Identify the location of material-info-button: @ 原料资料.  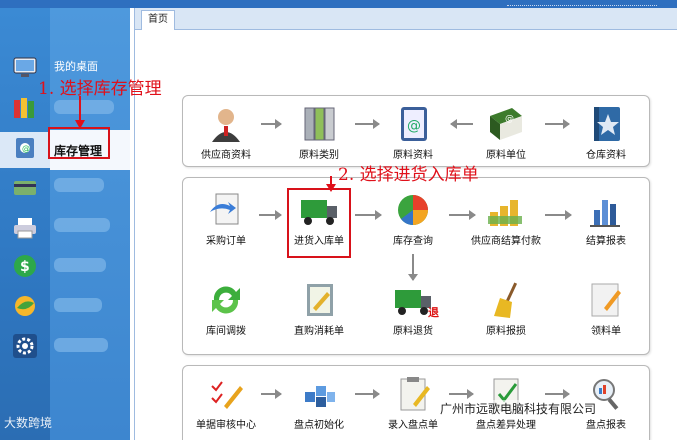
(413, 133).